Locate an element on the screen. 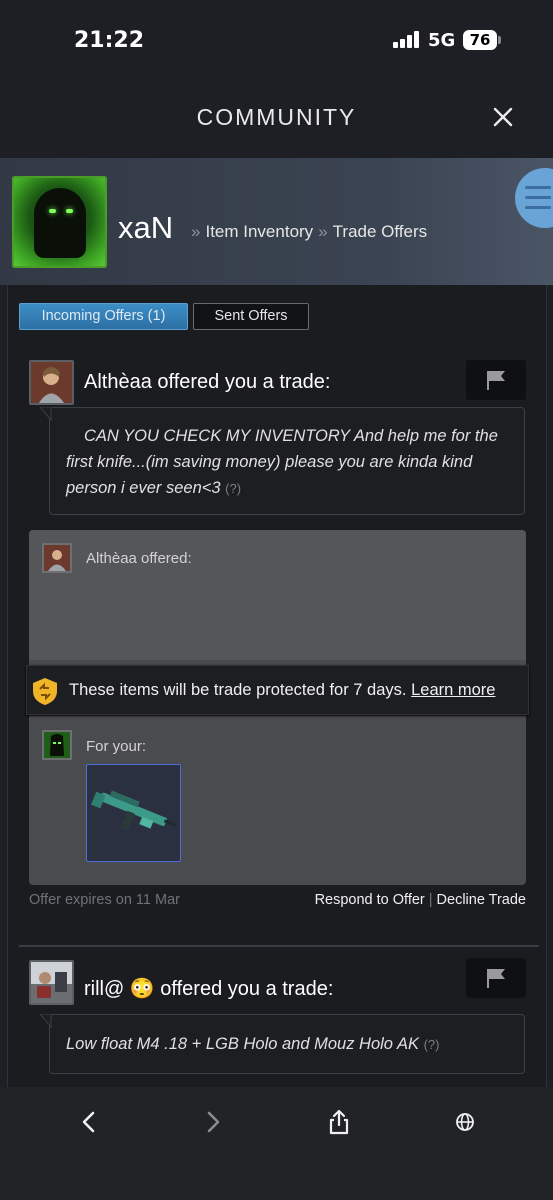  menu-icon is located at coordinates (534, 198).